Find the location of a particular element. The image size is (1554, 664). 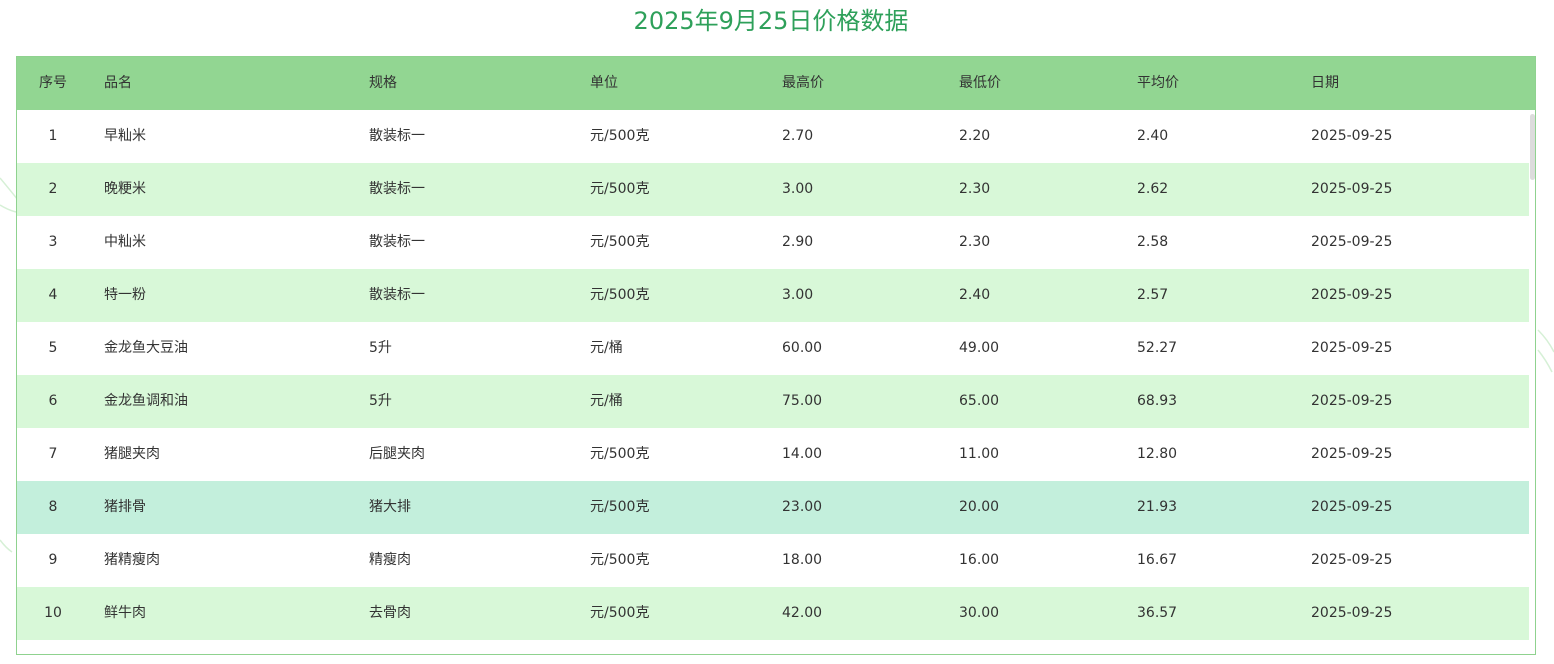

cell-avg-price: 16.67 is located at coordinates (1157, 560).